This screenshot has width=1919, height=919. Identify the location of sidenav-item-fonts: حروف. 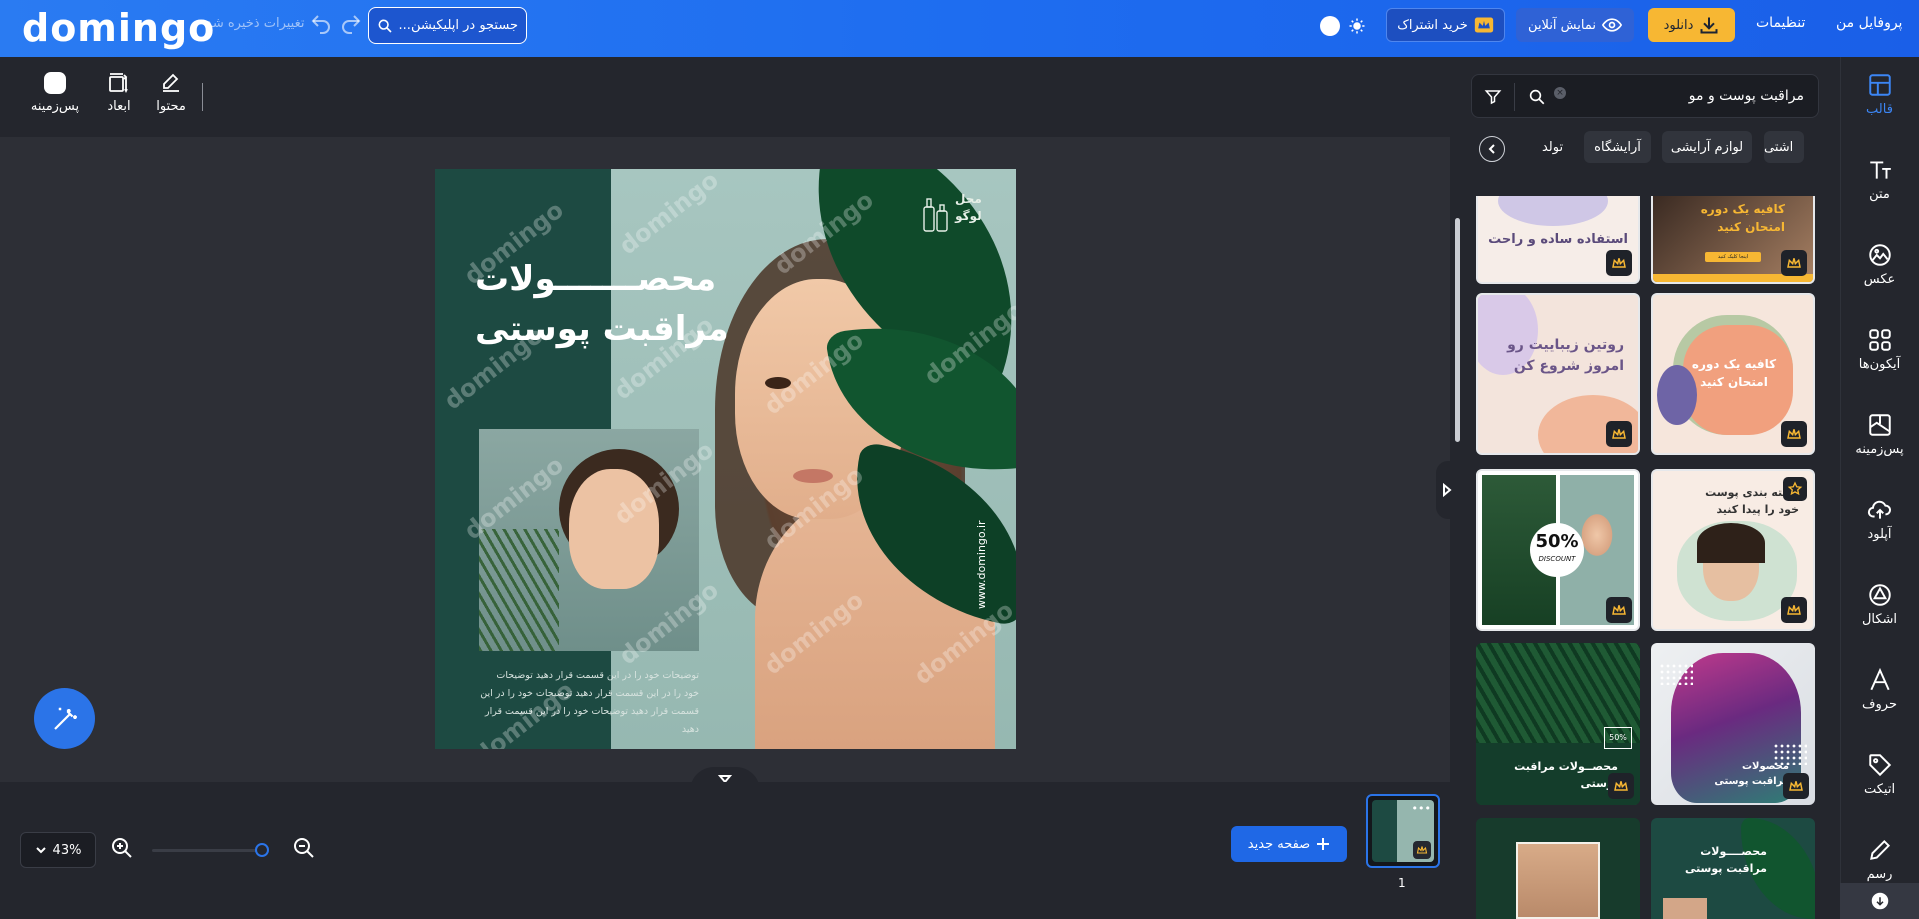
(1879, 689).